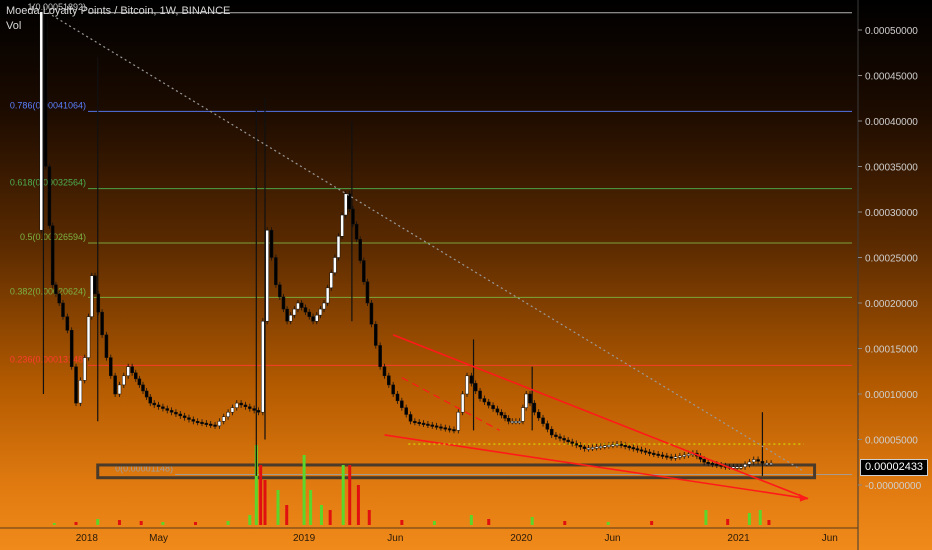 Image resolution: width=932 pixels, height=550 pixels. What do you see at coordinates (521, 538) in the screenshot?
I see `x-tick-label: 2020` at bounding box center [521, 538].